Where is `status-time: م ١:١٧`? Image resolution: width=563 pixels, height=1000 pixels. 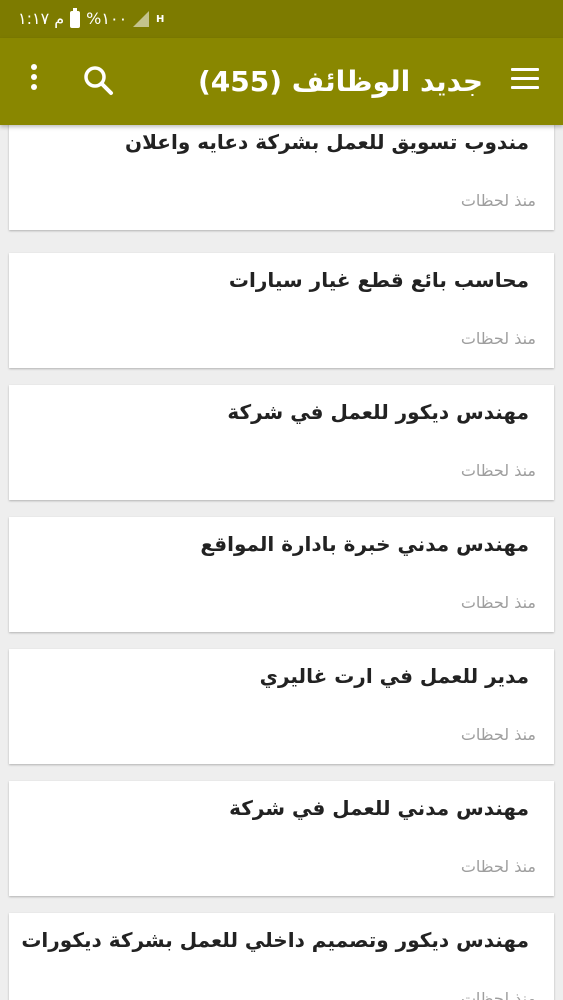
status-time: م ١:١٧ is located at coordinates (41, 18).